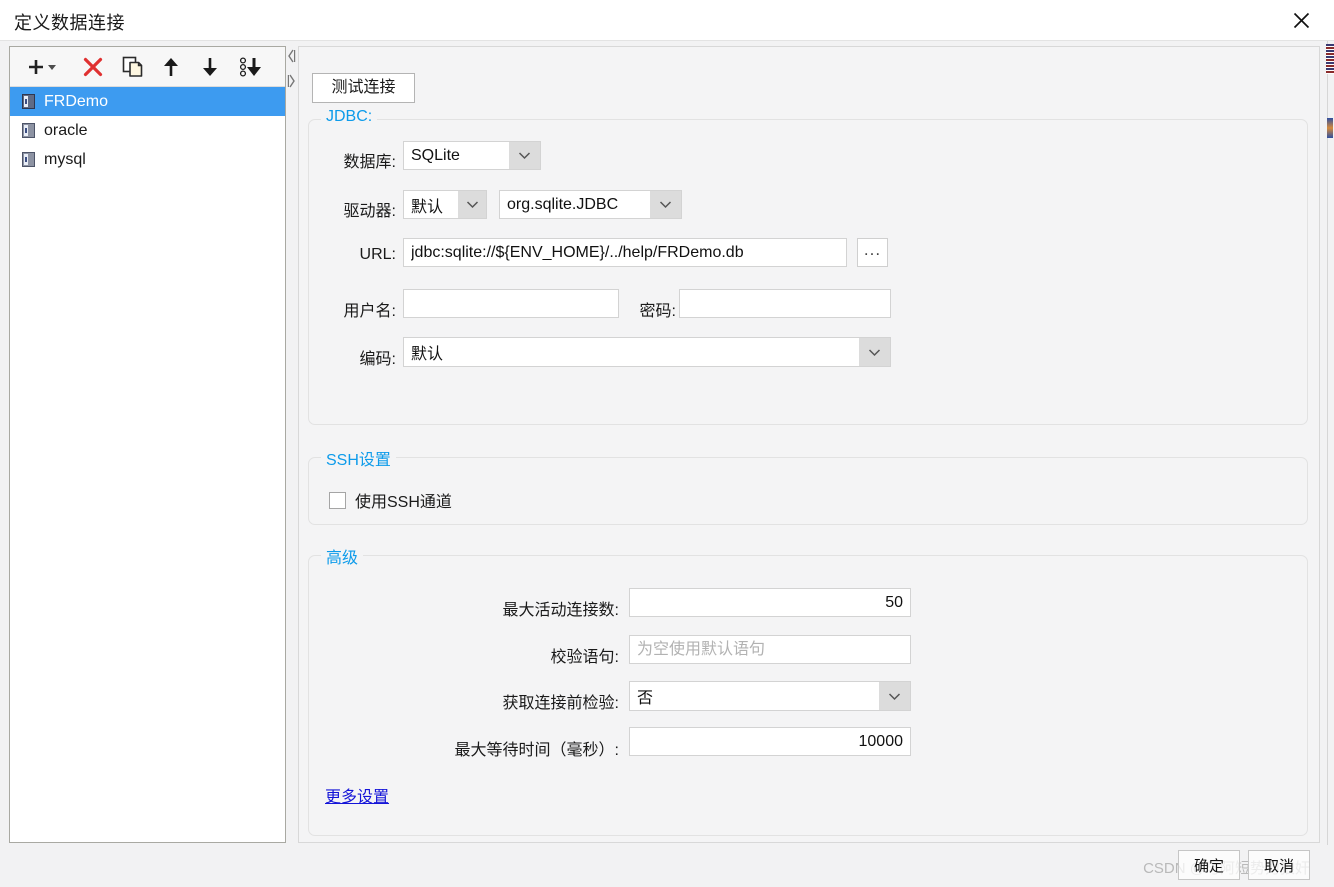  What do you see at coordinates (456, 155) in the screenshot?
I see `database-select-value: SQLite` at bounding box center [456, 155].